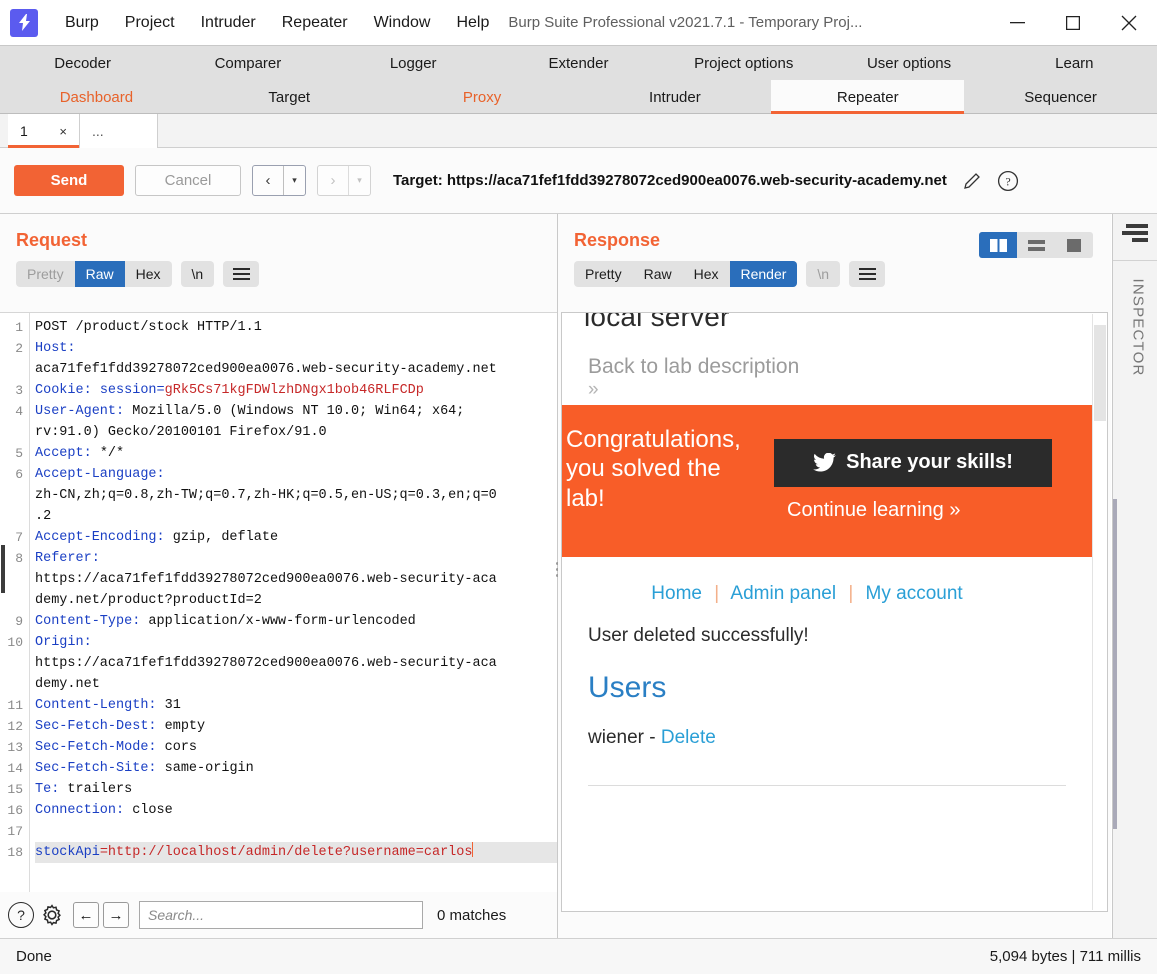 Image resolution: width=1157 pixels, height=974 pixels. What do you see at coordinates (44, 131) in the screenshot?
I see `repeater-tab-1: 1 ×` at bounding box center [44, 131].